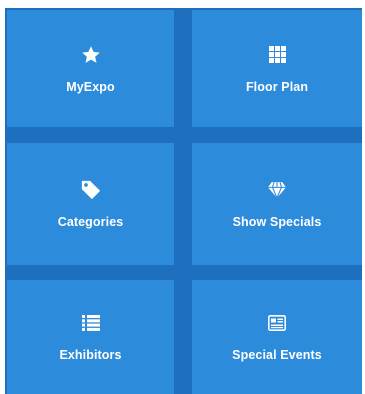 This screenshot has width=365, height=394. Describe the element at coordinates (277, 190) in the screenshot. I see `diamond-icon` at that location.